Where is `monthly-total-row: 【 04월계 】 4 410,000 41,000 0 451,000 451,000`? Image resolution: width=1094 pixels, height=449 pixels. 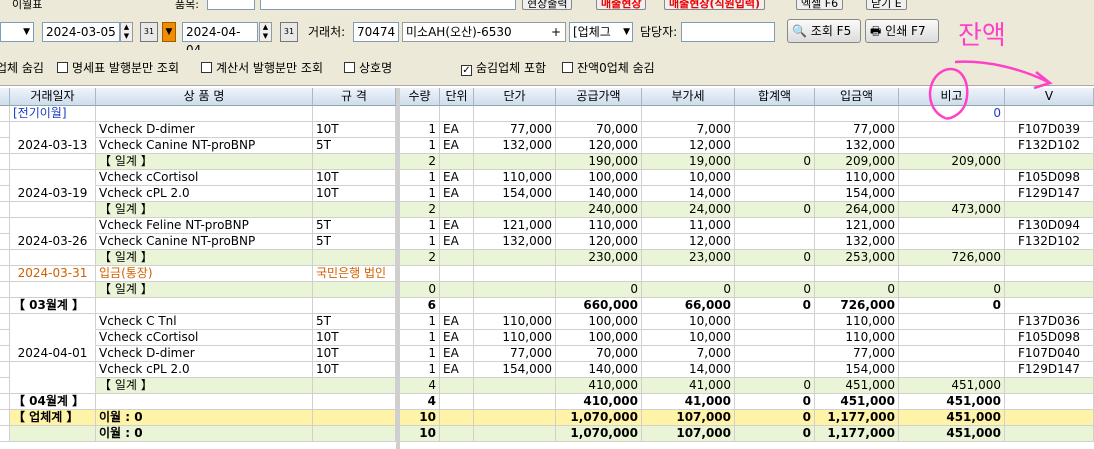
monthly-total-row: 【 04월계 】 4 410,000 41,000 0 451,000 451,000 is located at coordinates (547, 402).